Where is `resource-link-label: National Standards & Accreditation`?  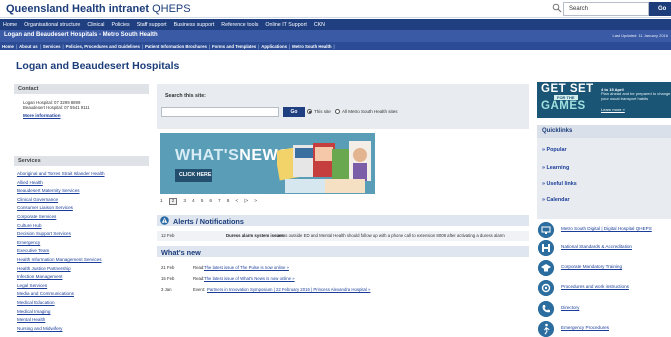
resource-link-label: National Standards & Accreditation is located at coordinates (596, 246).